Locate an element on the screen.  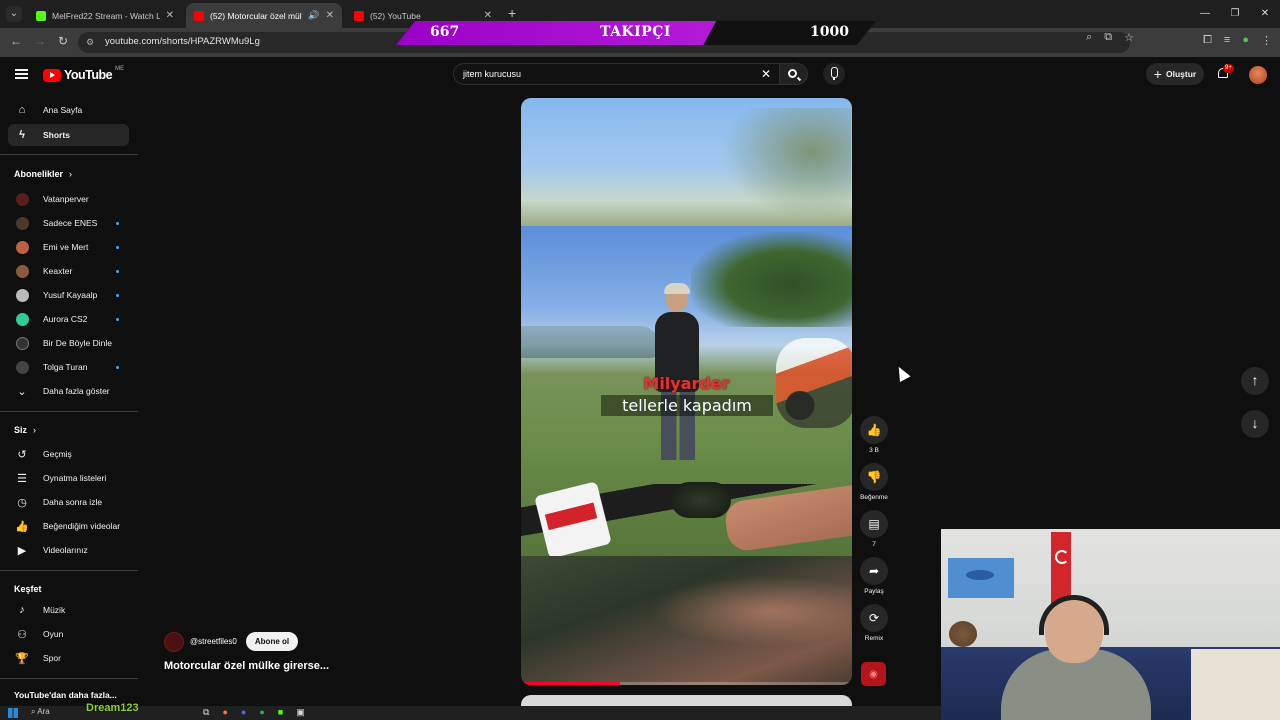
sidebar-item-history: ↺ Geçmiş is located at coordinates (68, 454).